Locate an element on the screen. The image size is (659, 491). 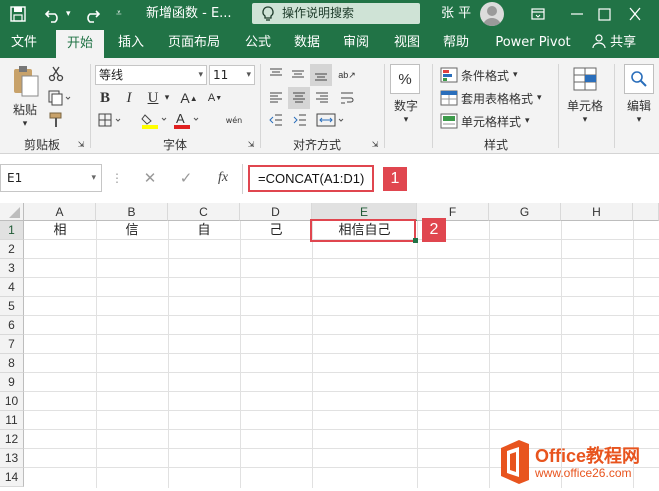
row-header: 9 is located at coordinates (12, 382).